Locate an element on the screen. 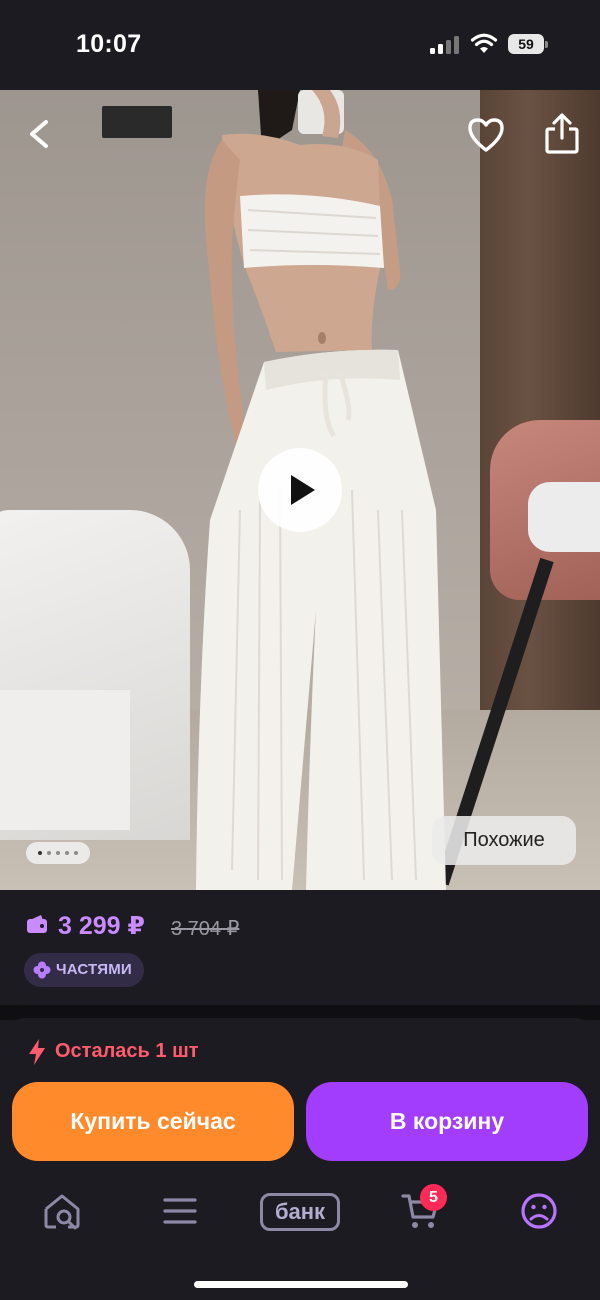 The image size is (600, 1300). profile-icon is located at coordinates (539, 1211).